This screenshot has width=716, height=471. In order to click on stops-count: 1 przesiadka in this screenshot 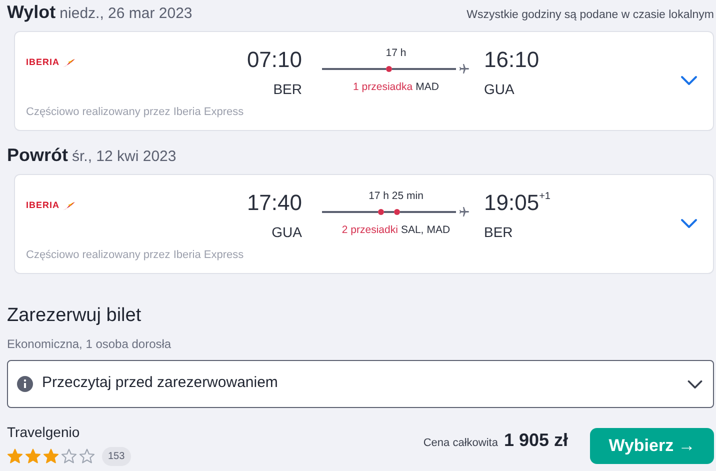, I will do `click(383, 87)`.